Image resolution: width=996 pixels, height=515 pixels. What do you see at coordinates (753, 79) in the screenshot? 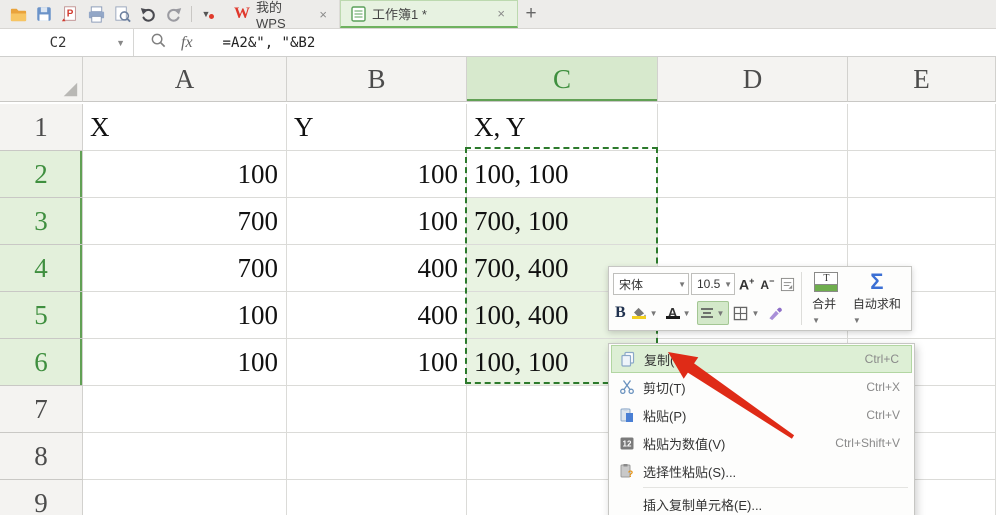
I see `column-header-d: D` at bounding box center [753, 79].